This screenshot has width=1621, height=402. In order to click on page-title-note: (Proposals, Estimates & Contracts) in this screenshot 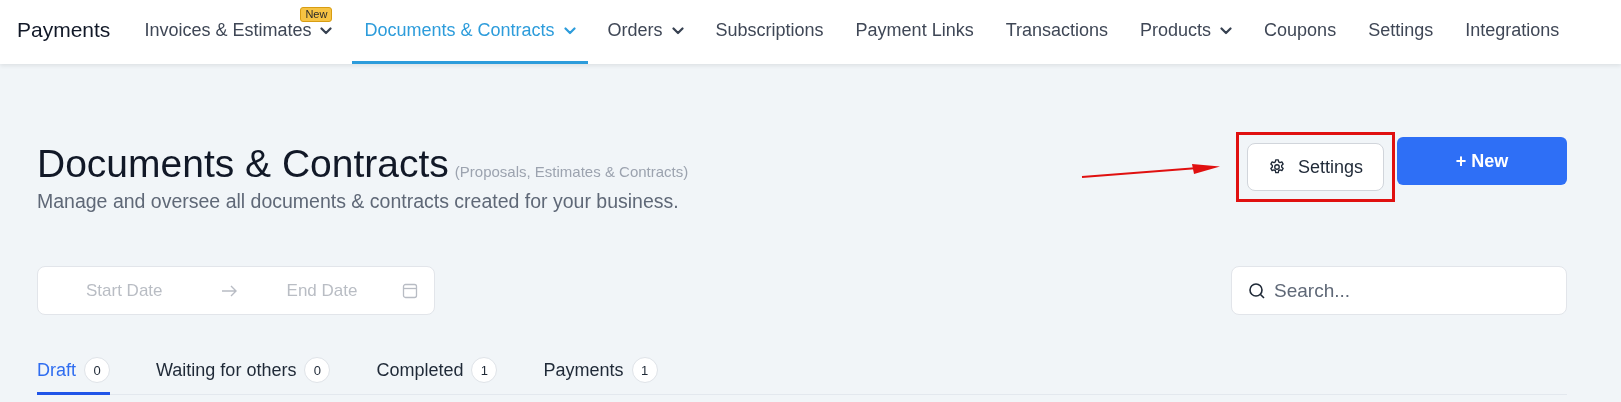, I will do `click(571, 171)`.